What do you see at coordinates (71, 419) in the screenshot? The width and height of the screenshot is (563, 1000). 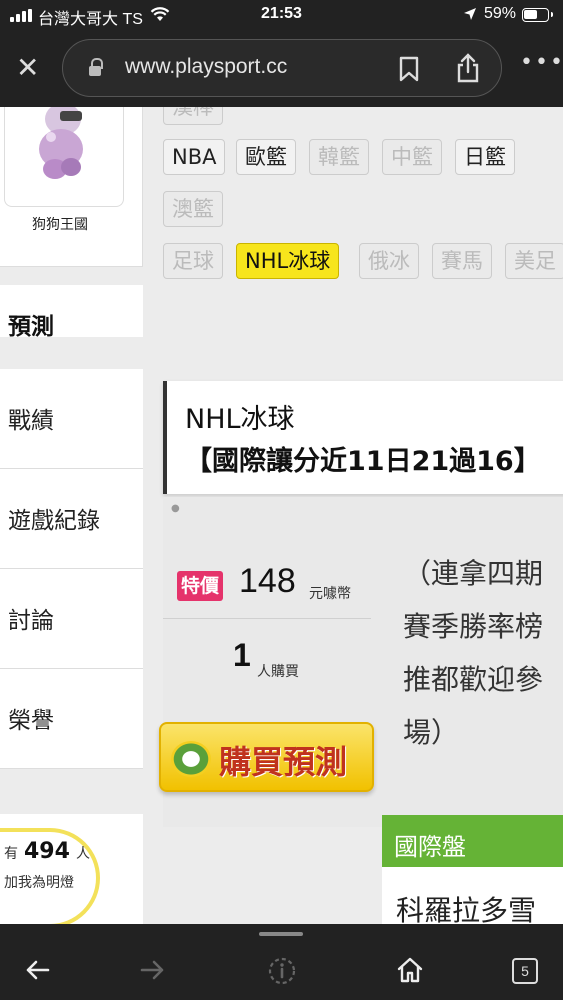 I see `sidebar-item-record: 戰績` at bounding box center [71, 419].